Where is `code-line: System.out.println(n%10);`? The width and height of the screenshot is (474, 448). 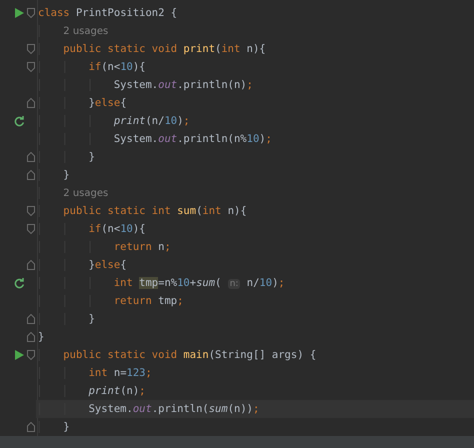
code-line: System.out.println(n%10); is located at coordinates (155, 139).